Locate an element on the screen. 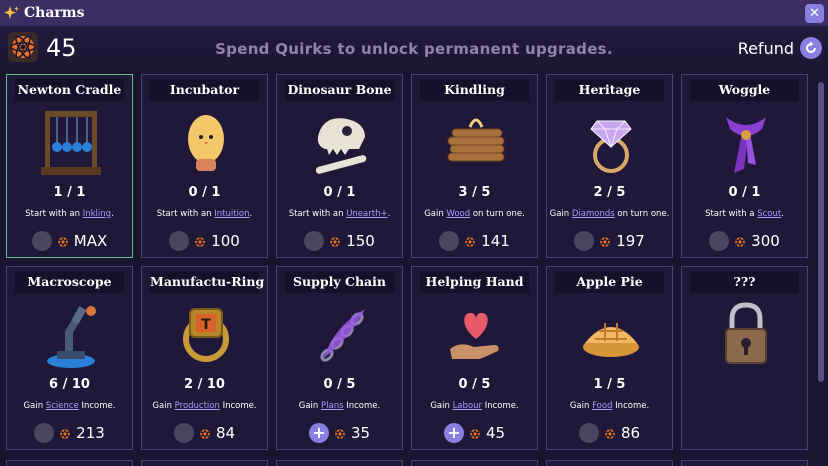 This screenshot has width=828, height=466. charm-level: 2 / 10 is located at coordinates (204, 384).